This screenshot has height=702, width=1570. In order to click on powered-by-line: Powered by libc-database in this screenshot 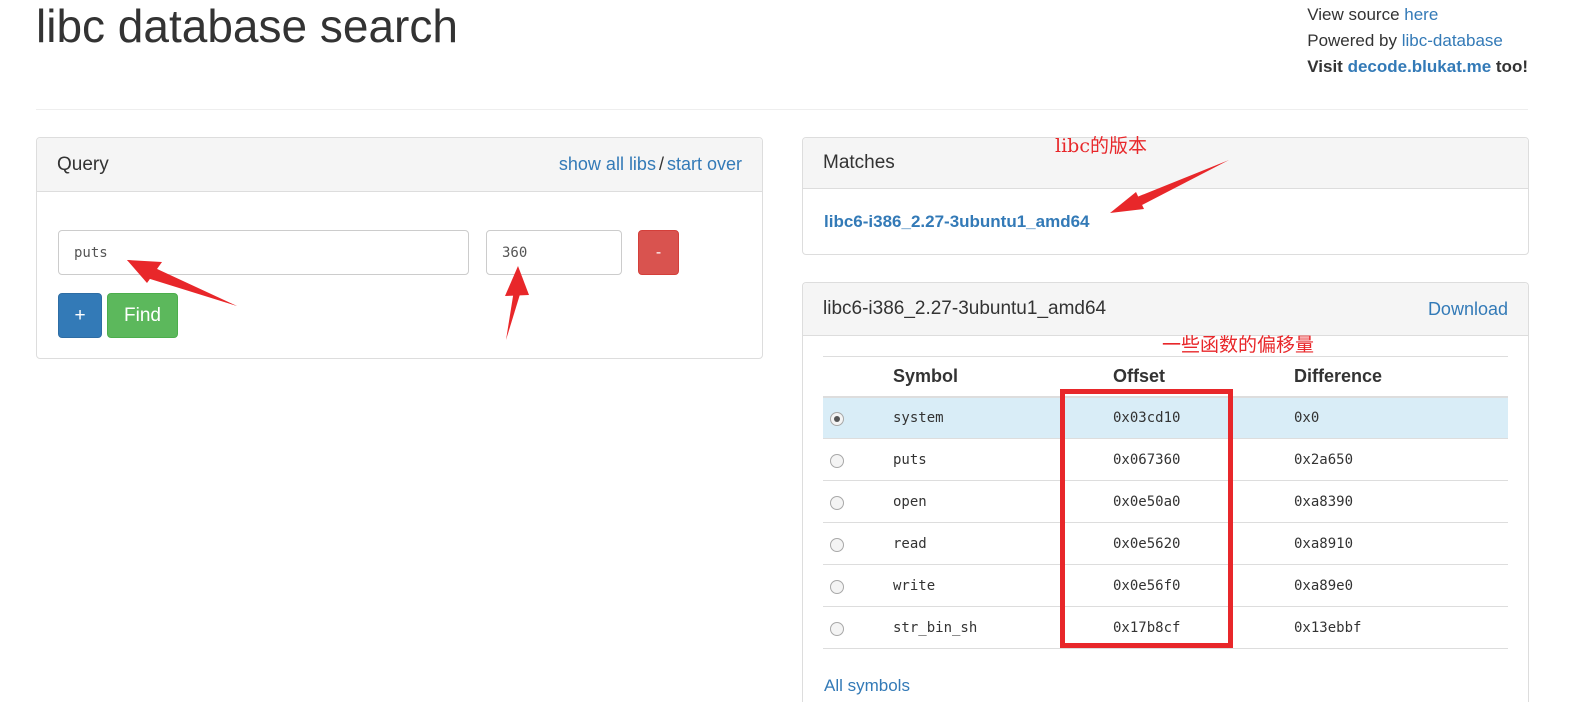, I will do `click(1405, 40)`.